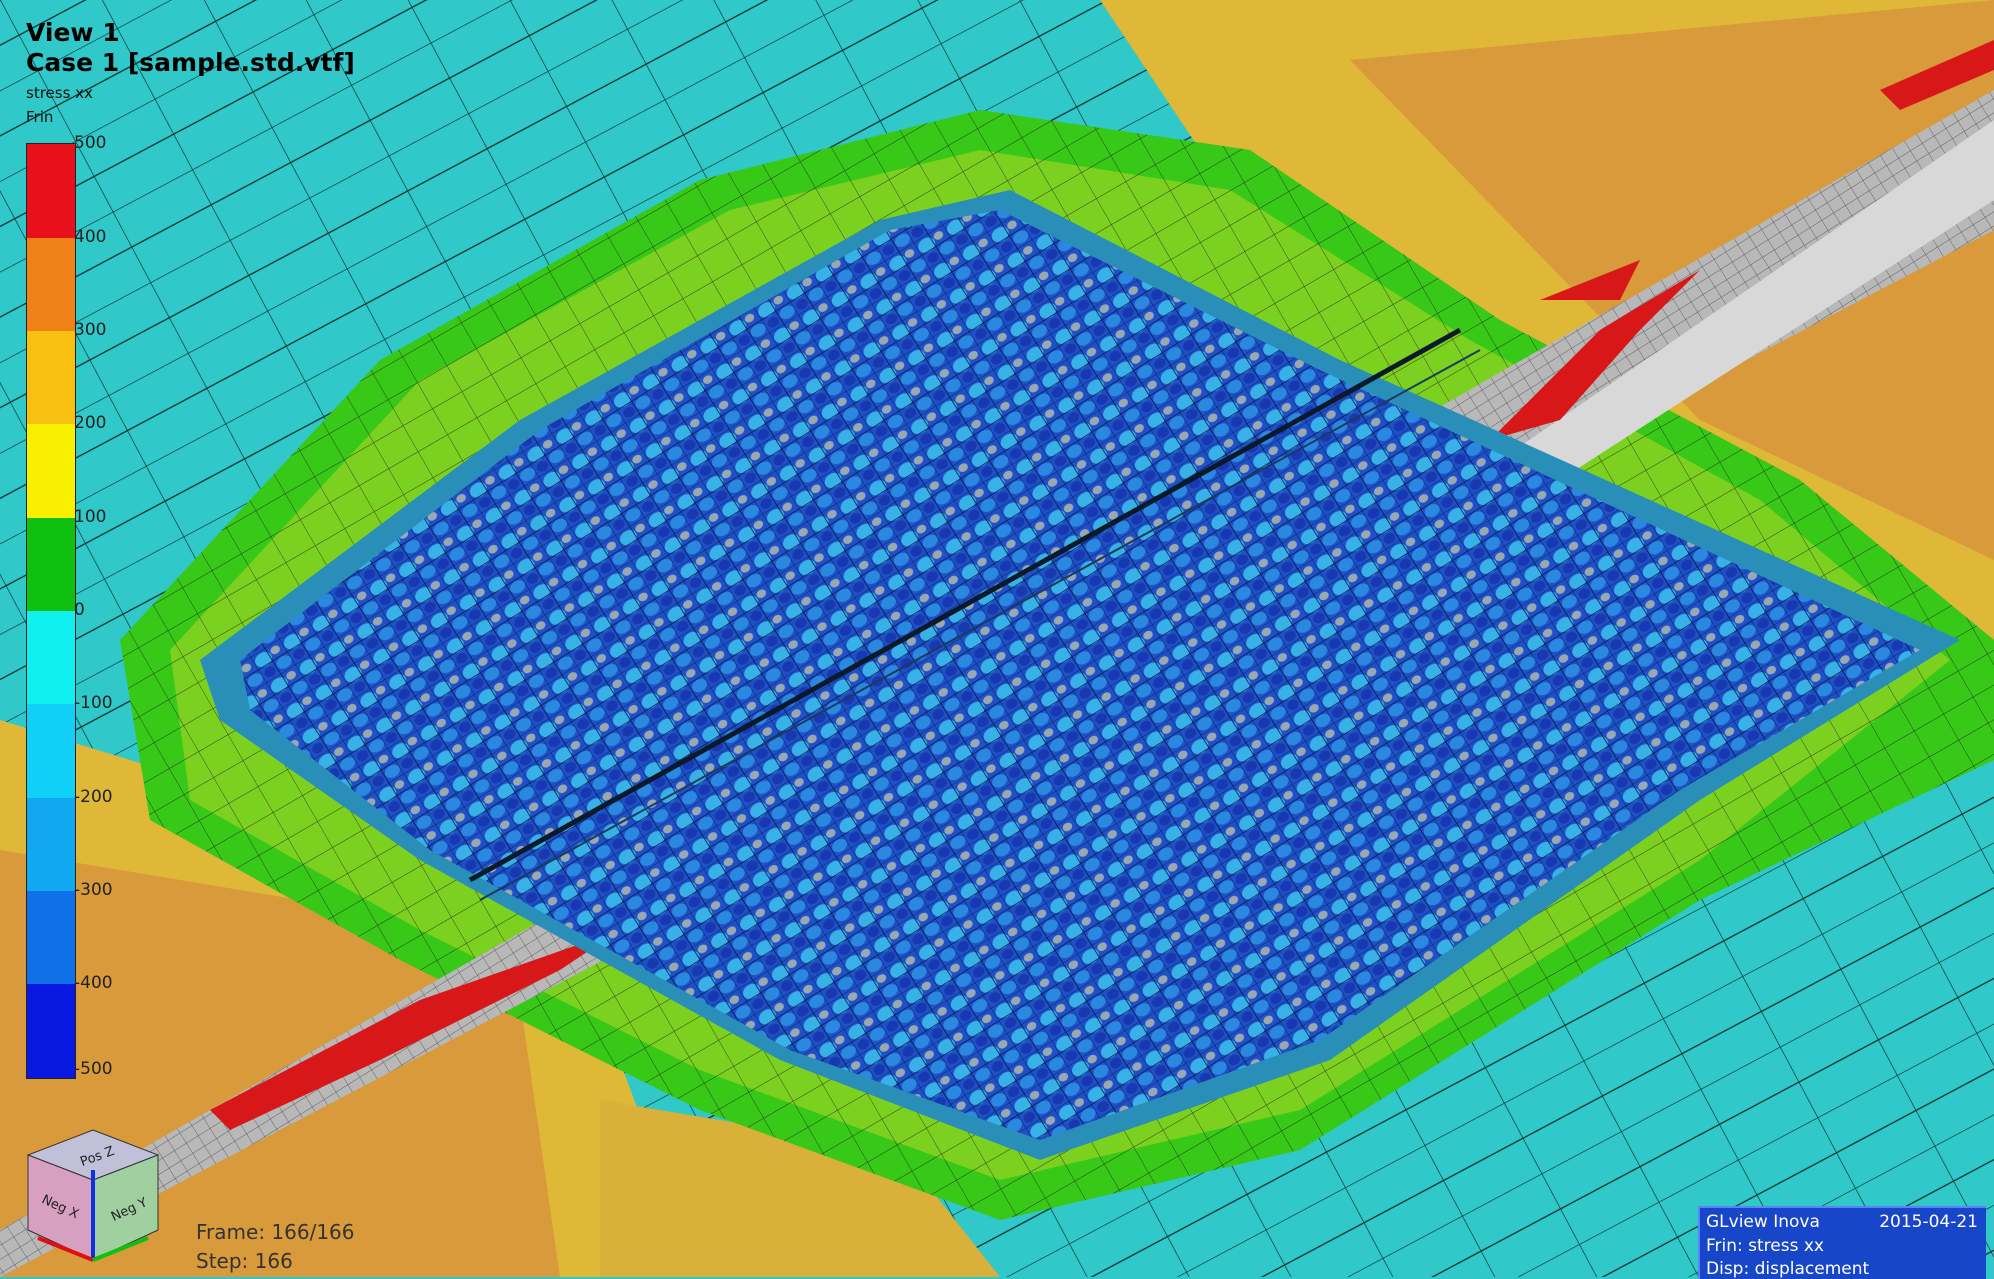 The width and height of the screenshot is (1994, 1279). I want to click on animation-frame-box: Frame: 166/166 Step: 166, so click(275, 1247).